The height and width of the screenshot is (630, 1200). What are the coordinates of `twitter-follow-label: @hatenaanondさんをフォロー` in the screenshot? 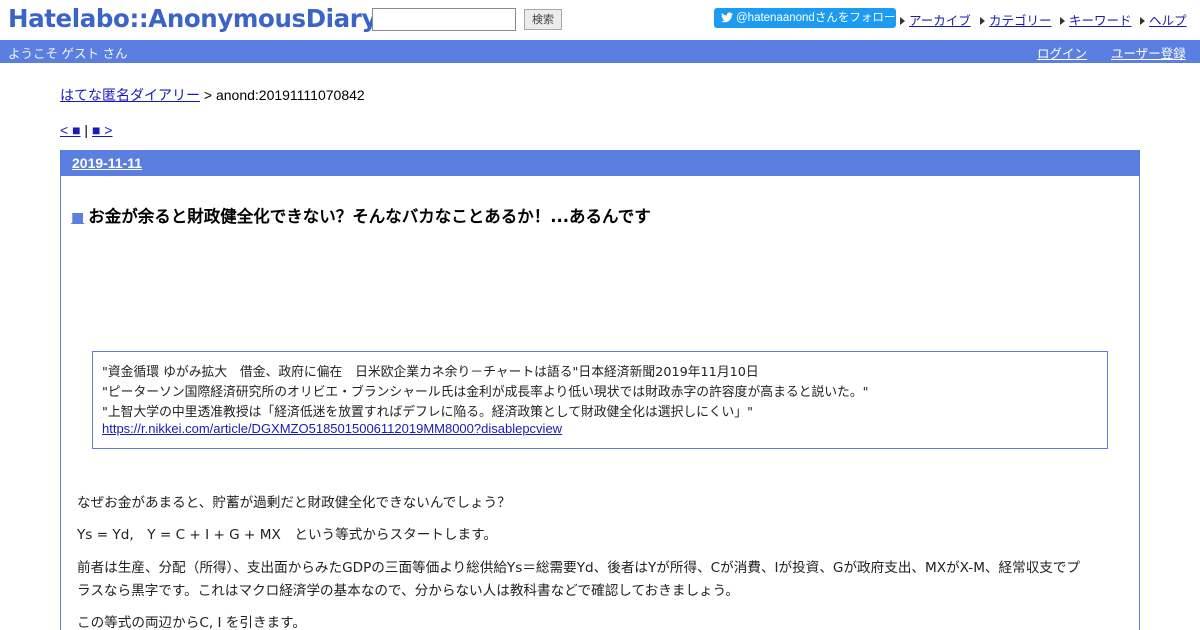 It's located at (816, 18).